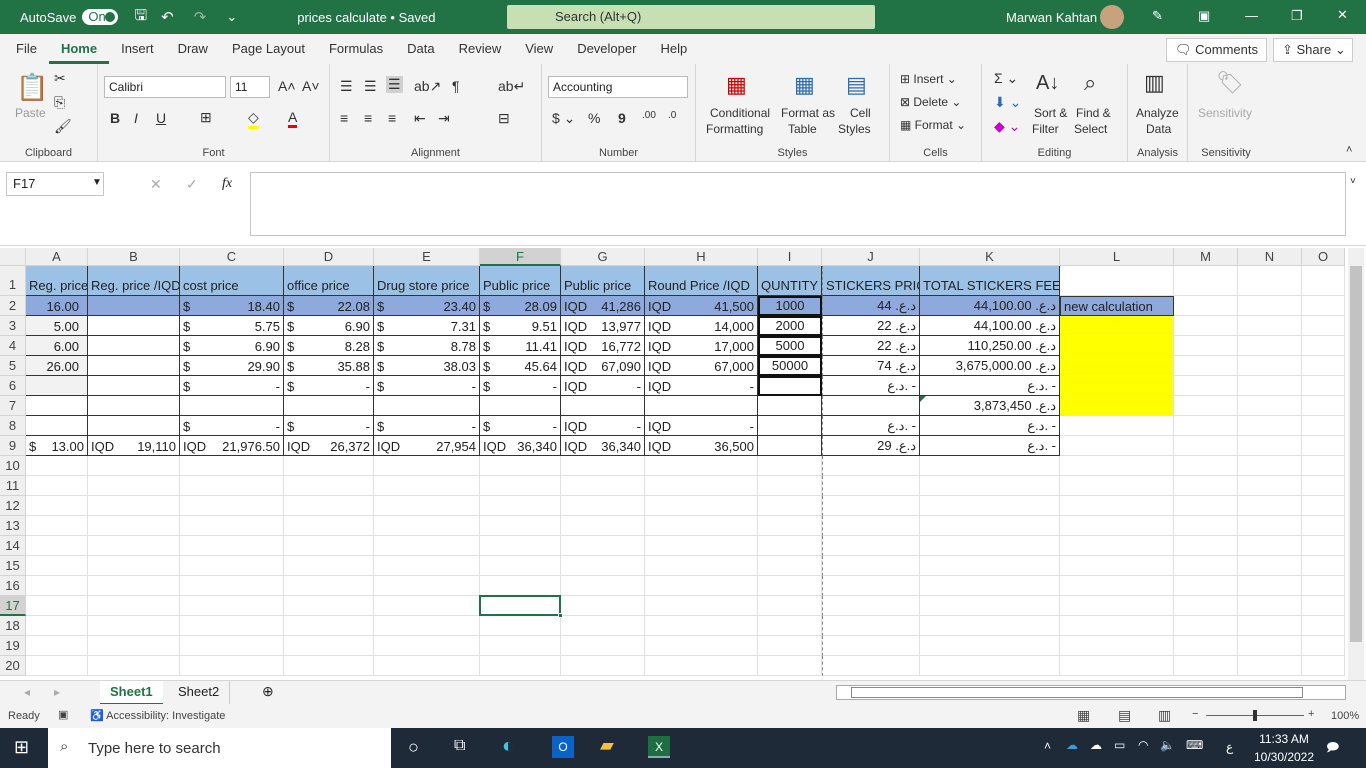 Image resolution: width=1366 pixels, height=768 pixels. What do you see at coordinates (480, 49) in the screenshot?
I see `tab-review: Review` at bounding box center [480, 49].